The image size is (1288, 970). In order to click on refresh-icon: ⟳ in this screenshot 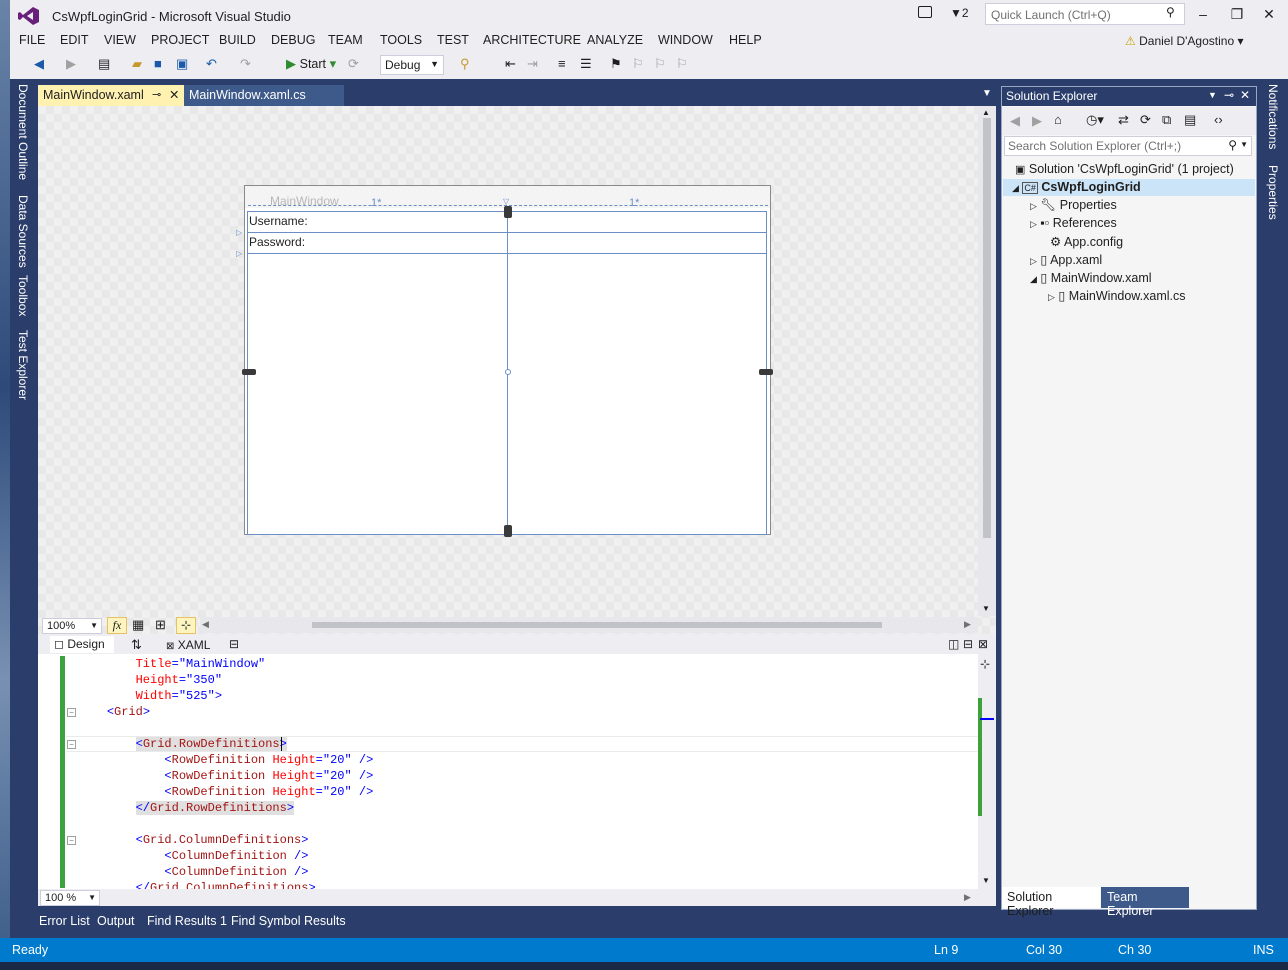, I will do `click(353, 65)`.